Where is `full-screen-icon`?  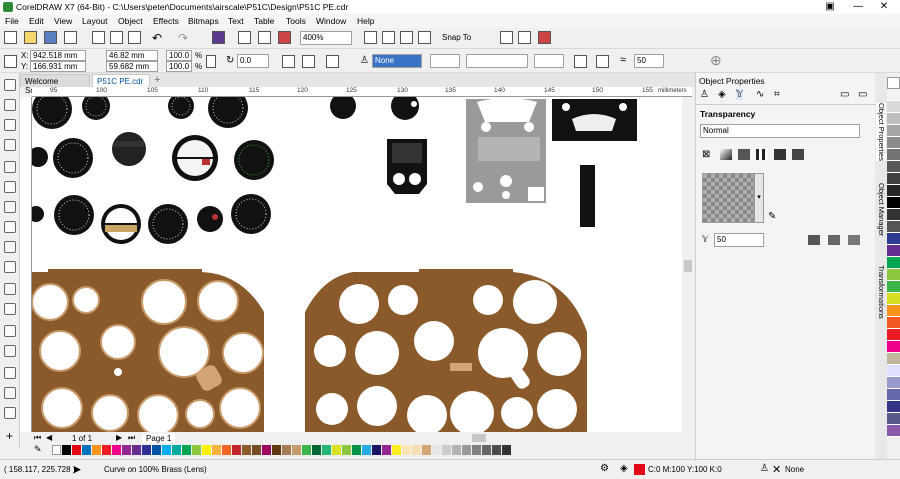 full-screen-icon is located at coordinates (370, 37).